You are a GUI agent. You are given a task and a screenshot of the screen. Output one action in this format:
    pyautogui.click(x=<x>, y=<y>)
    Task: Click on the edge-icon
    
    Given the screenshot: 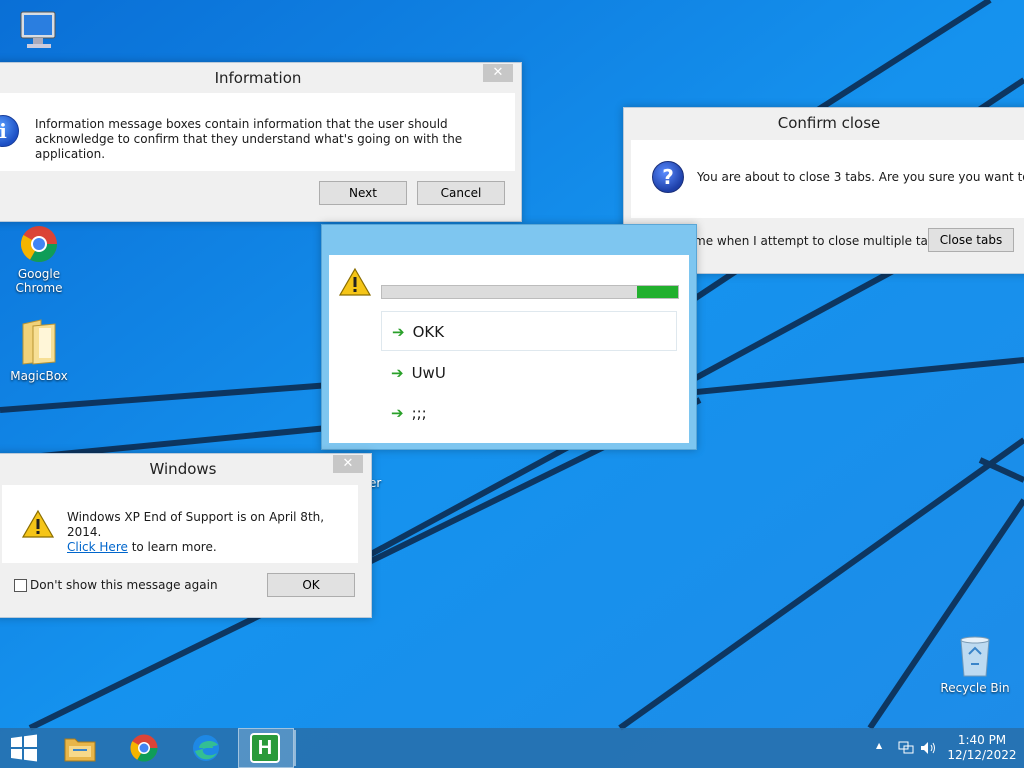 What is the action you would take?
    pyautogui.click(x=206, y=748)
    